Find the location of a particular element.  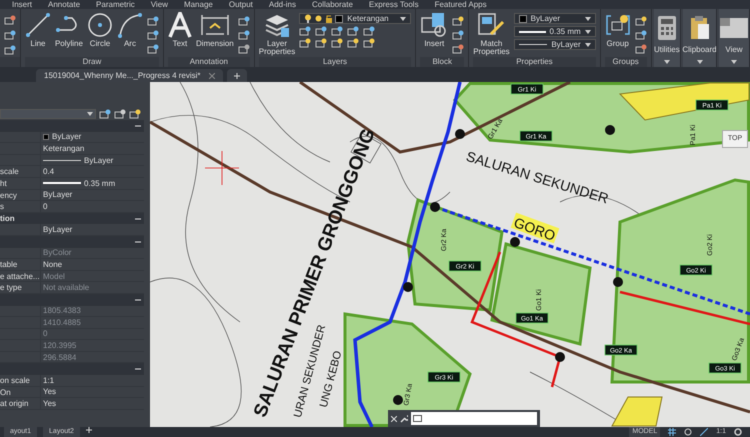

panel-title: Layers is located at coordinates (335, 62).